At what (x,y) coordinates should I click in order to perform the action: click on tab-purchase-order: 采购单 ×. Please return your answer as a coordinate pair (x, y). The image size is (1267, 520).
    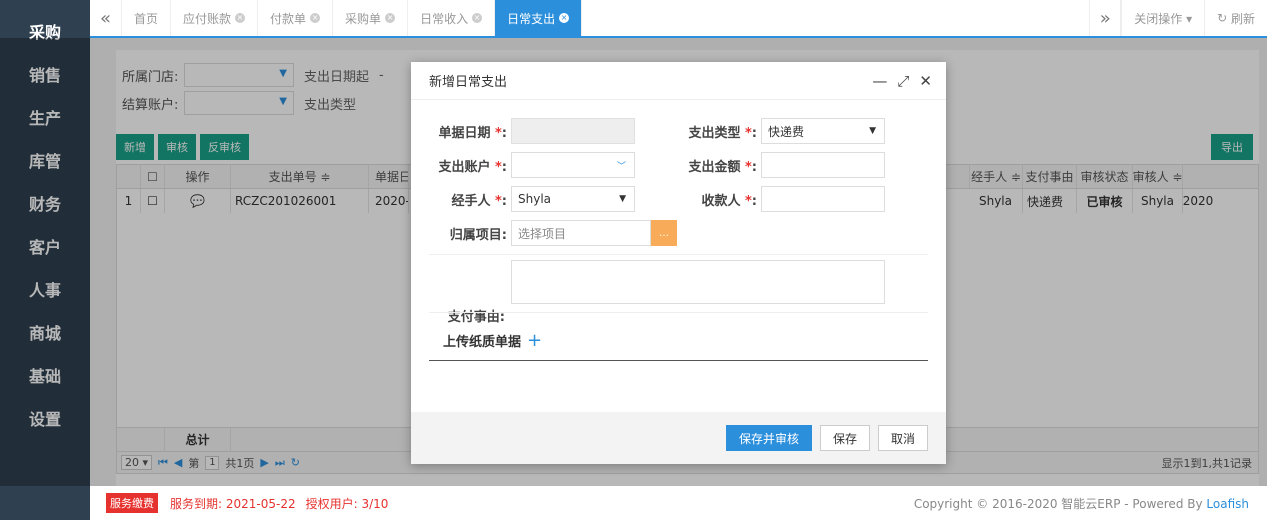
    Looking at the image, I should click on (371, 18).